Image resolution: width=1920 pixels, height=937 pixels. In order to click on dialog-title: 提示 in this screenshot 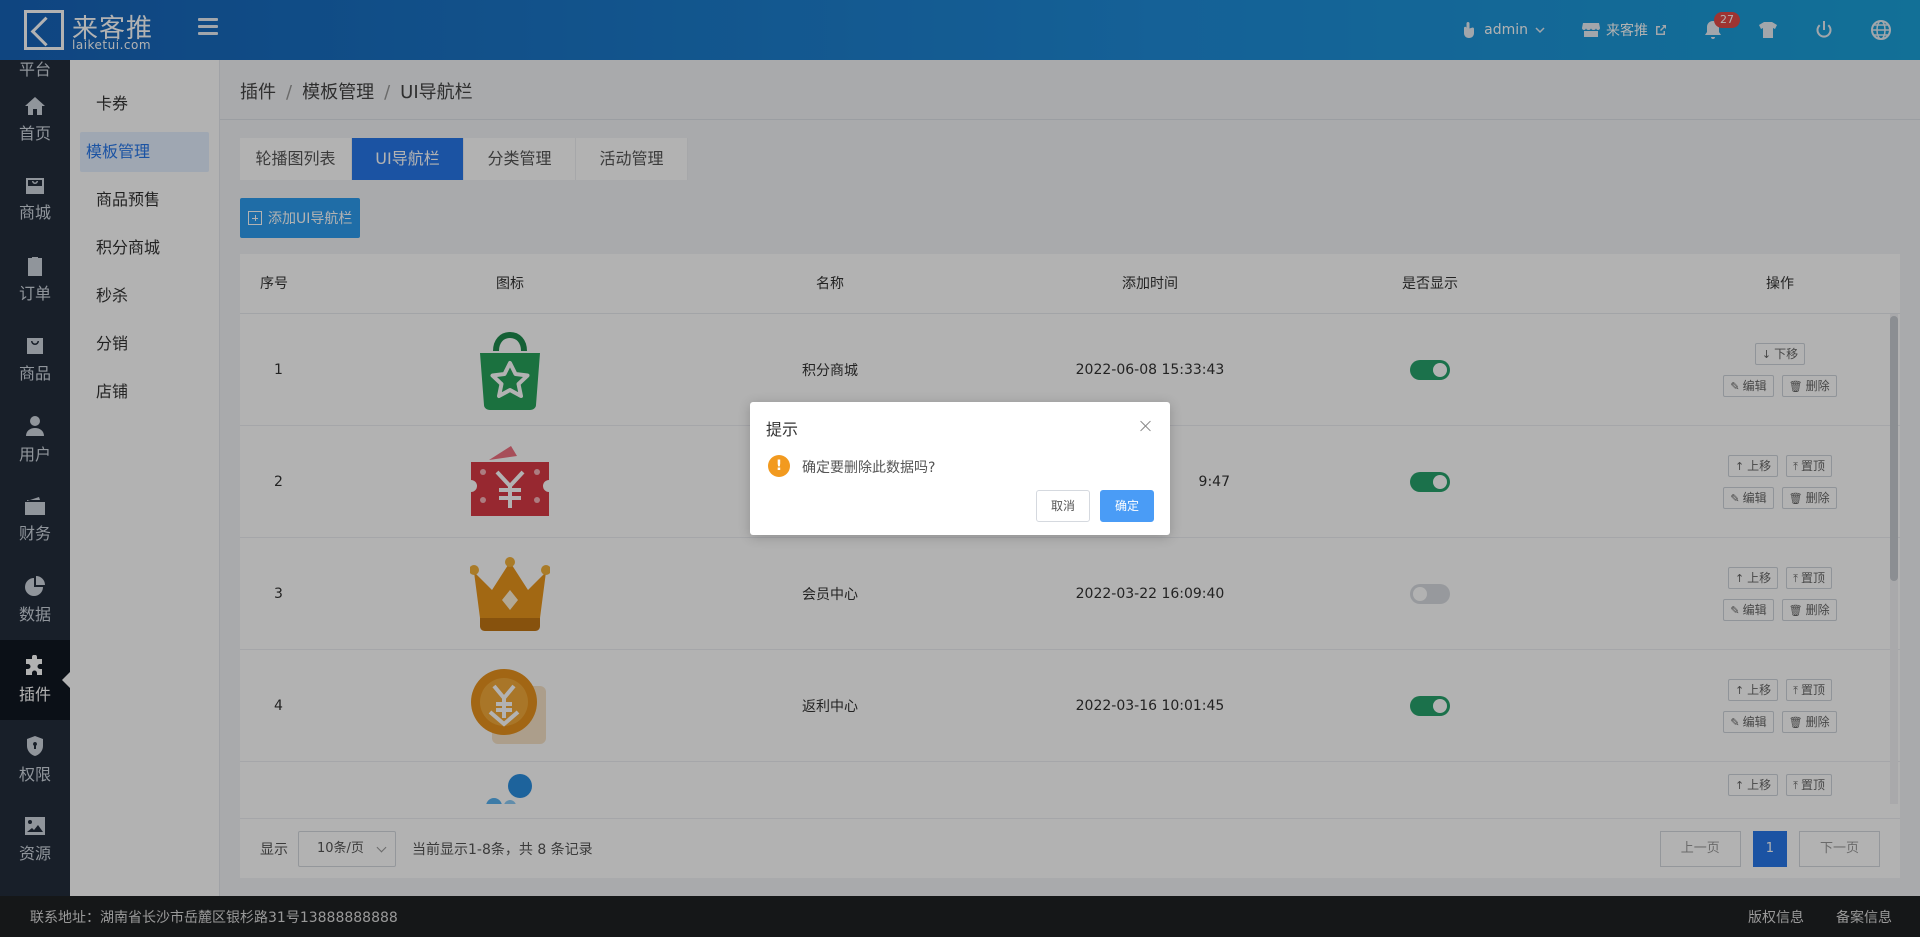, I will do `click(782, 429)`.